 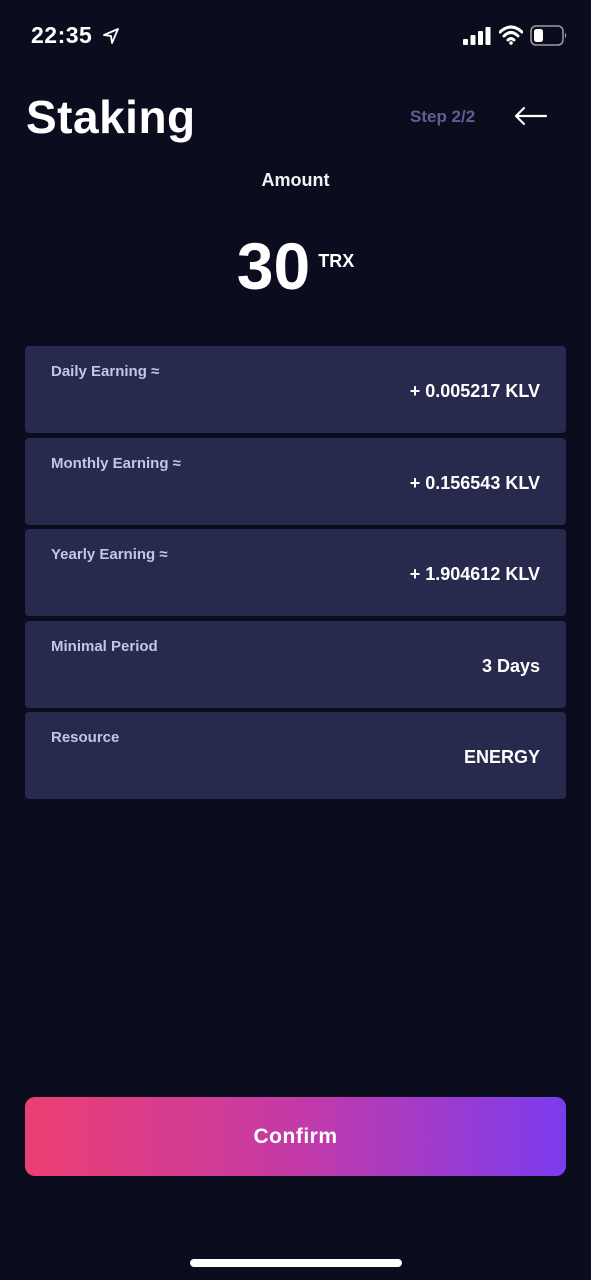 I want to click on monthly-earning-value: + 0.156543 KLV, so click(x=474, y=482).